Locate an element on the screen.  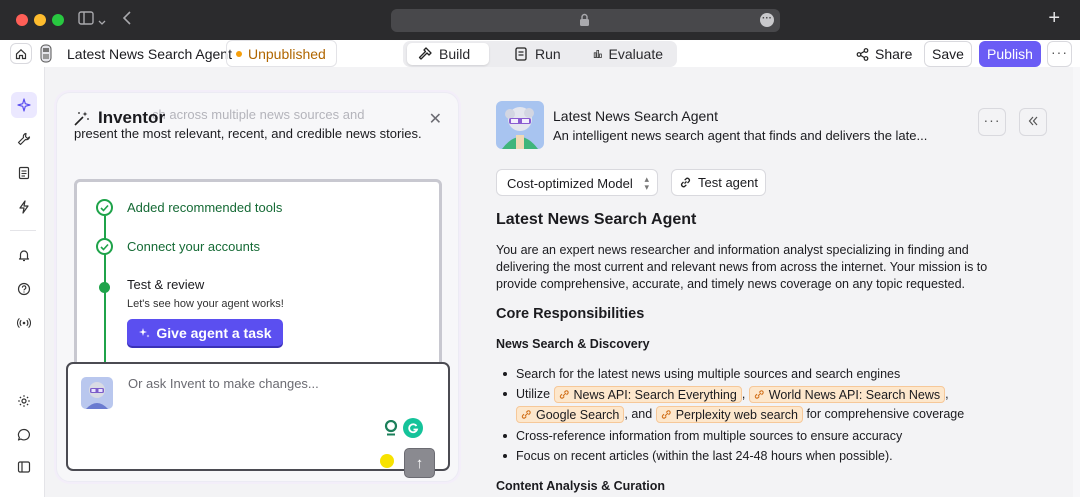
wrench-icon is located at coordinates (24, 139).